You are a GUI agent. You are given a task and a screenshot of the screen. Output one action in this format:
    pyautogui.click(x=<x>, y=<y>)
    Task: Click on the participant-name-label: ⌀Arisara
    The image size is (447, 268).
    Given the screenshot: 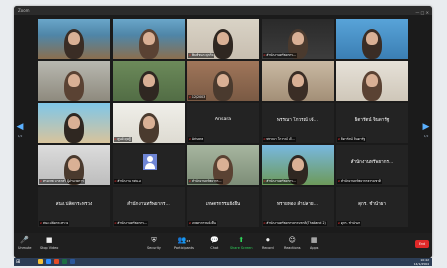 What is the action you would take?
    pyautogui.click(x=196, y=139)
    